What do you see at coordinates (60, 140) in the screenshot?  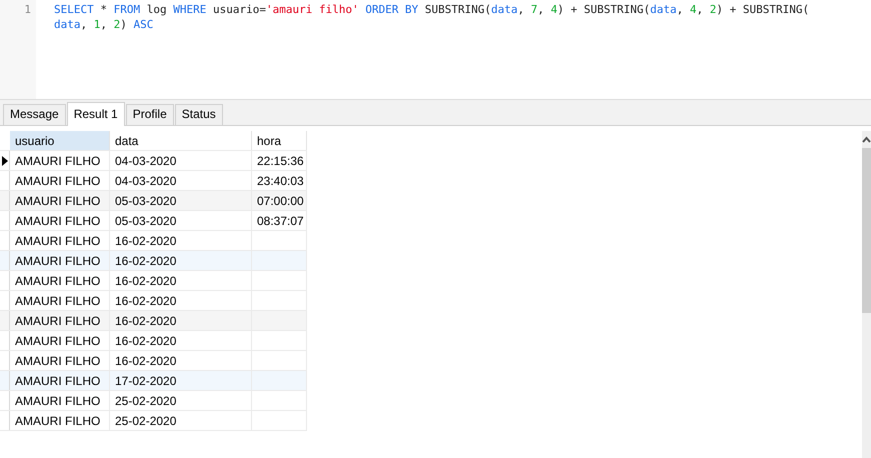 I see `column-header: usuario` at bounding box center [60, 140].